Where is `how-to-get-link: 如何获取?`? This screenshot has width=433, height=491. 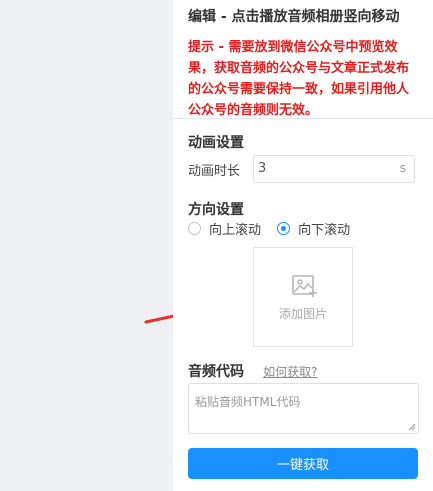
how-to-get-link: 如何获取? is located at coordinates (290, 372).